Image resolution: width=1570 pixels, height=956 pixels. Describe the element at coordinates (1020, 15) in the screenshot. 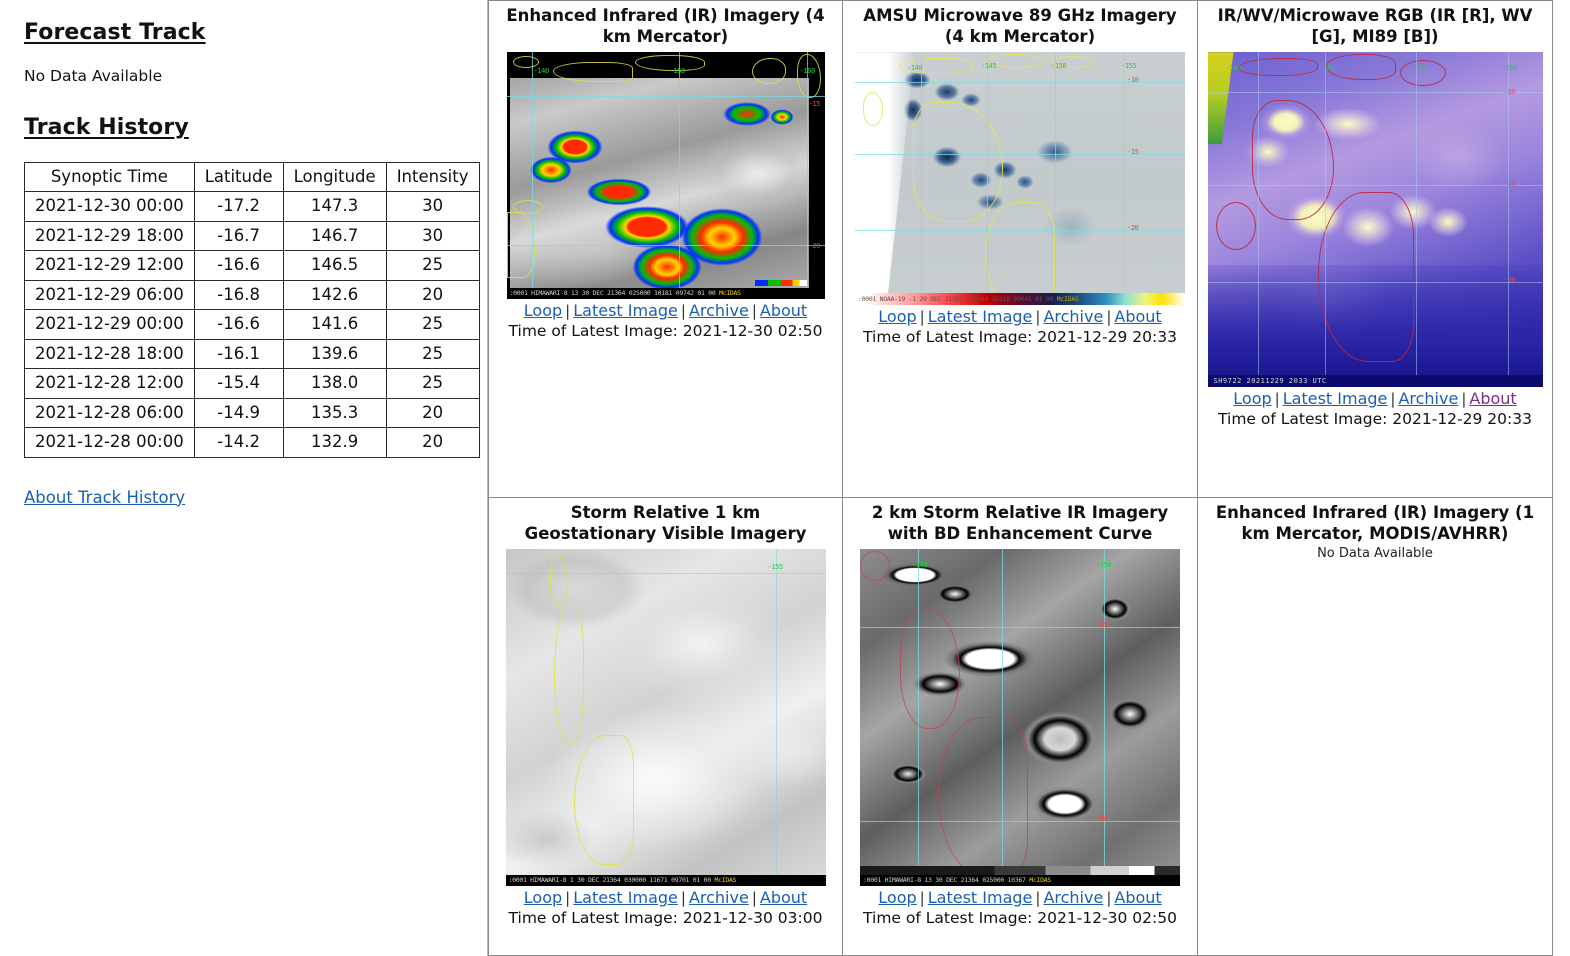

I see `panel-title-line1: AMSU Microwave 89 GHz Imagery` at that location.